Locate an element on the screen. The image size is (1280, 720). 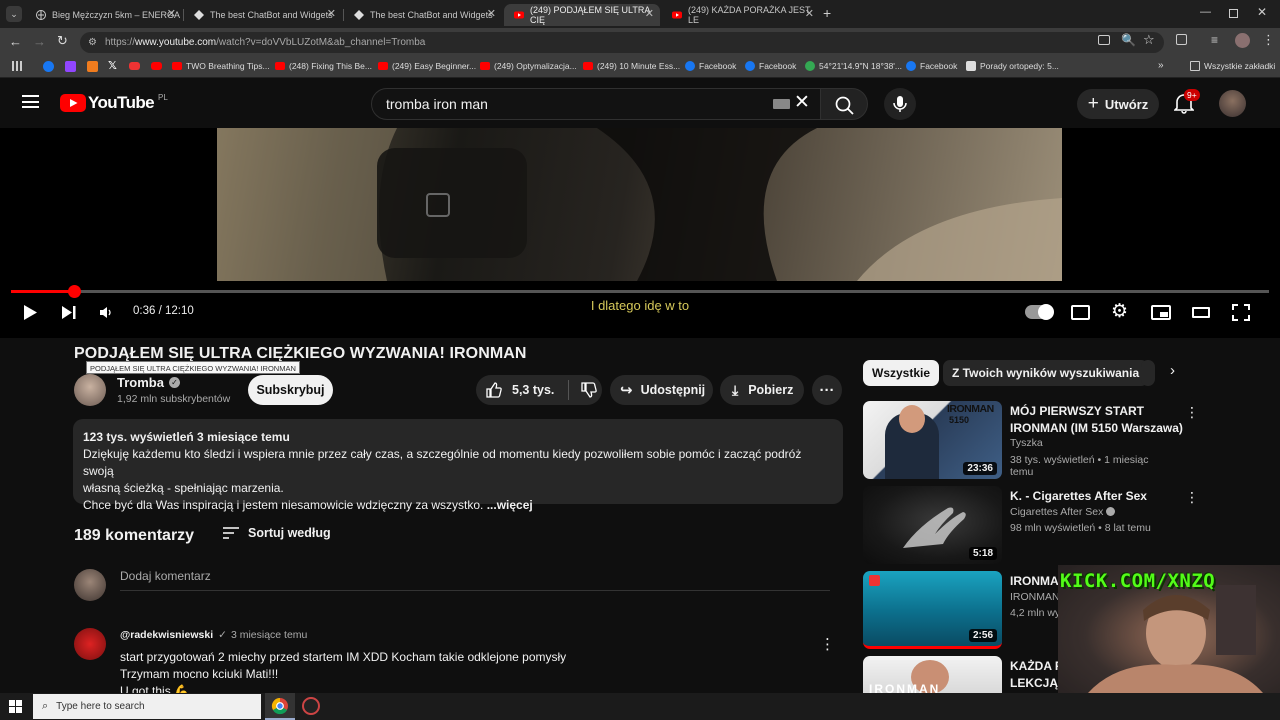
search-button is located at coordinates (844, 104).